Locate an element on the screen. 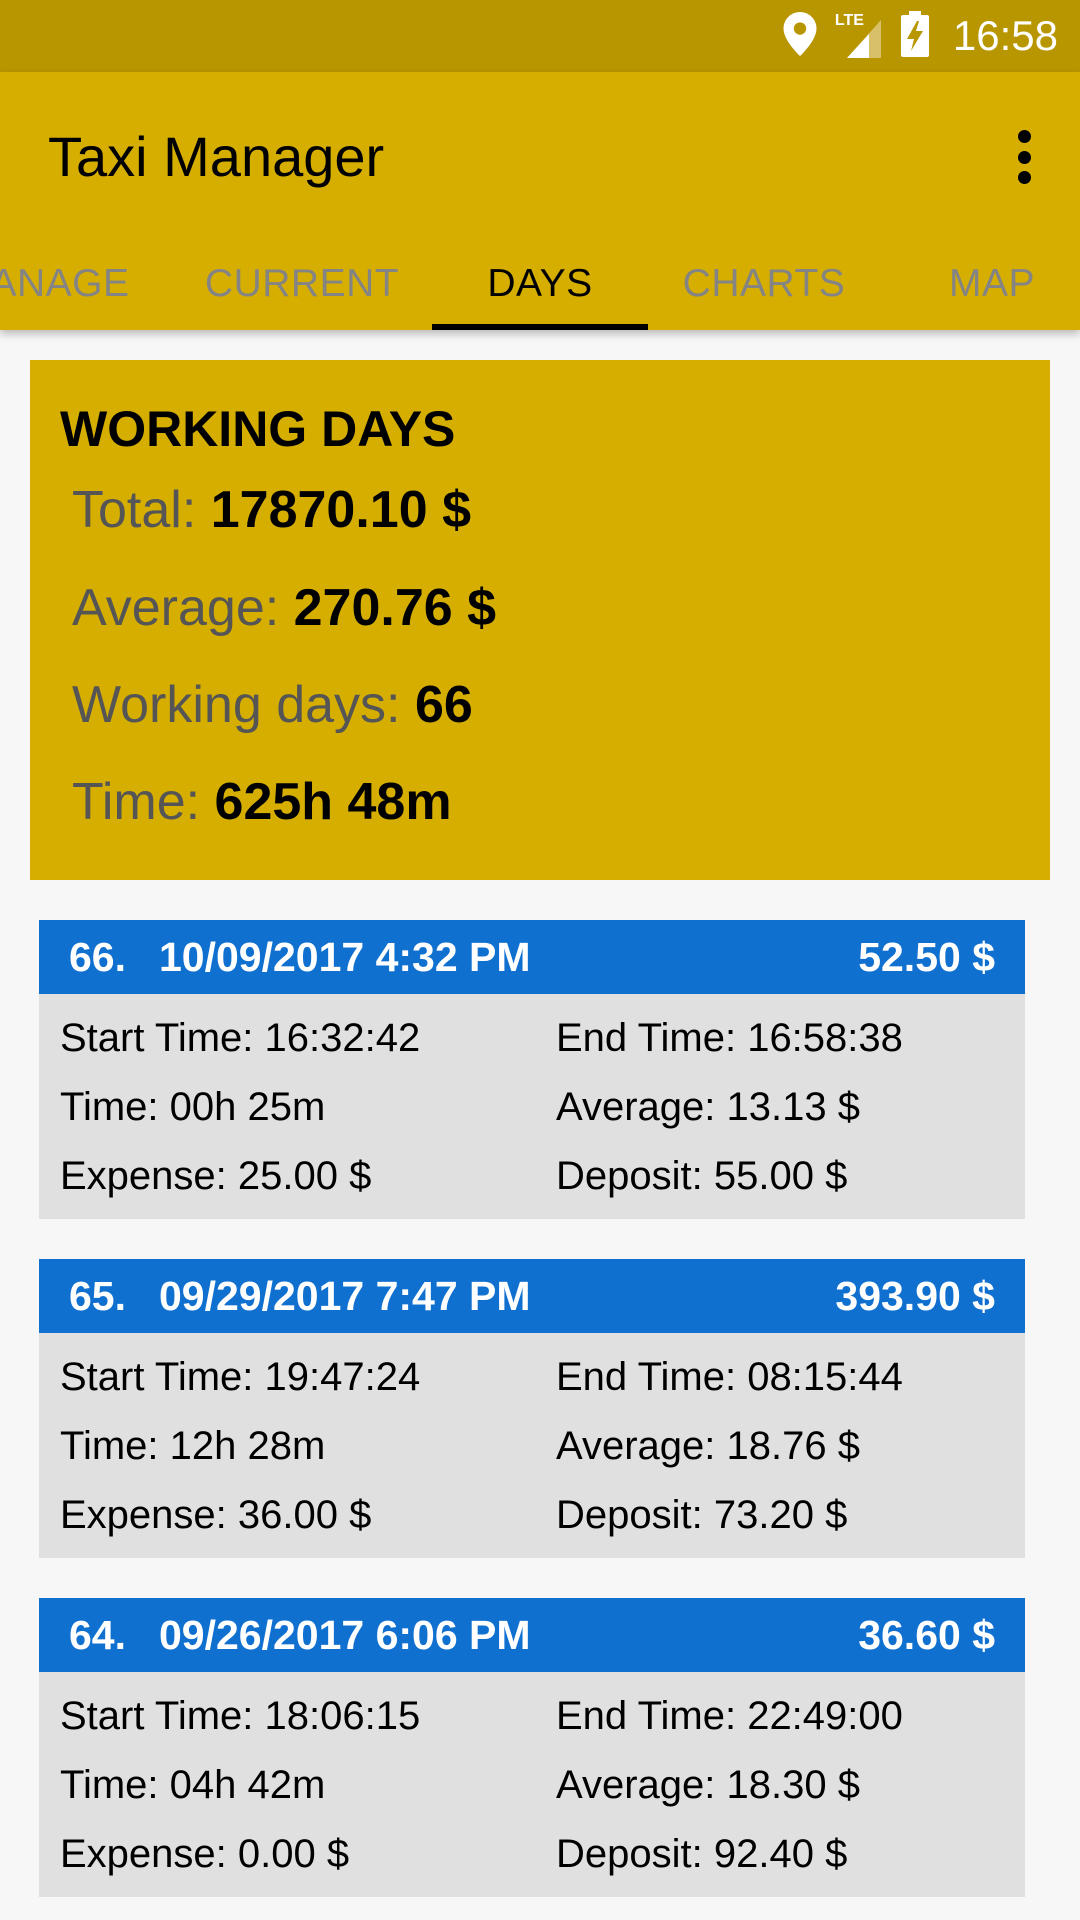 This screenshot has height=1920, width=1080. clock: 16:58 is located at coordinates (1005, 35).